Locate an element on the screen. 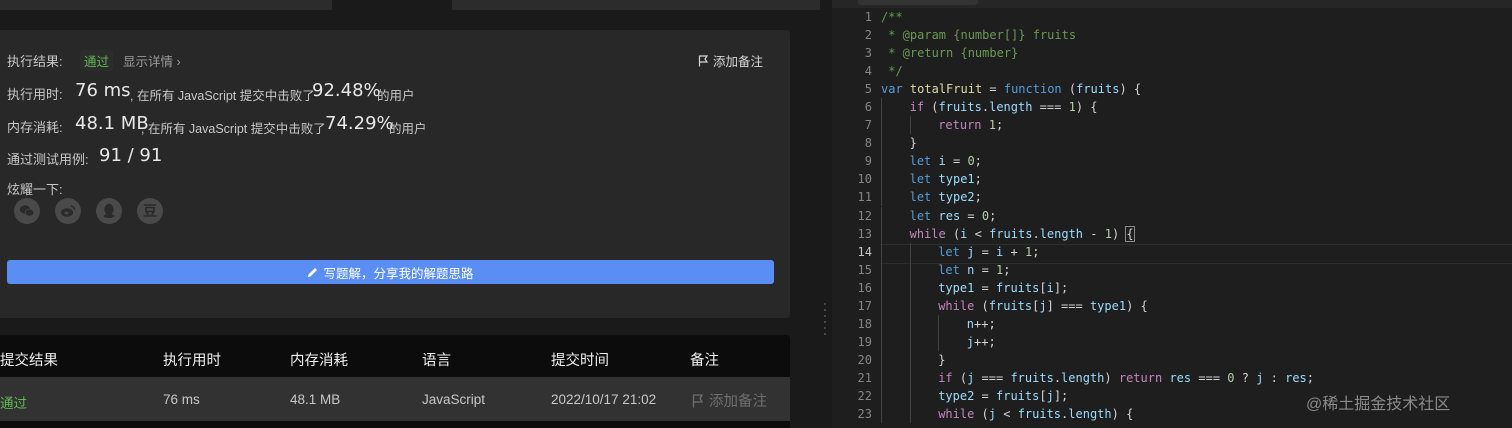 The height and width of the screenshot is (428, 1512). line-number: 18 is located at coordinates (864, 323).